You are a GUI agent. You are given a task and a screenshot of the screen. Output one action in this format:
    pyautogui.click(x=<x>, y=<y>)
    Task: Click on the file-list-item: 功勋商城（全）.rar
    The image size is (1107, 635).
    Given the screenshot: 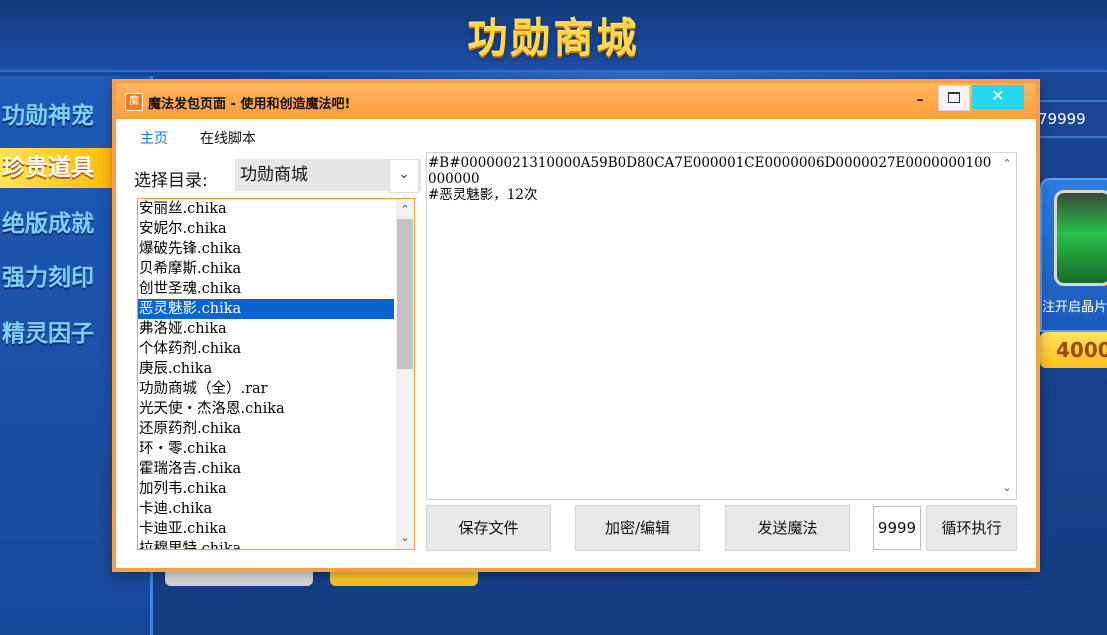 What is the action you would take?
    pyautogui.click(x=266, y=389)
    